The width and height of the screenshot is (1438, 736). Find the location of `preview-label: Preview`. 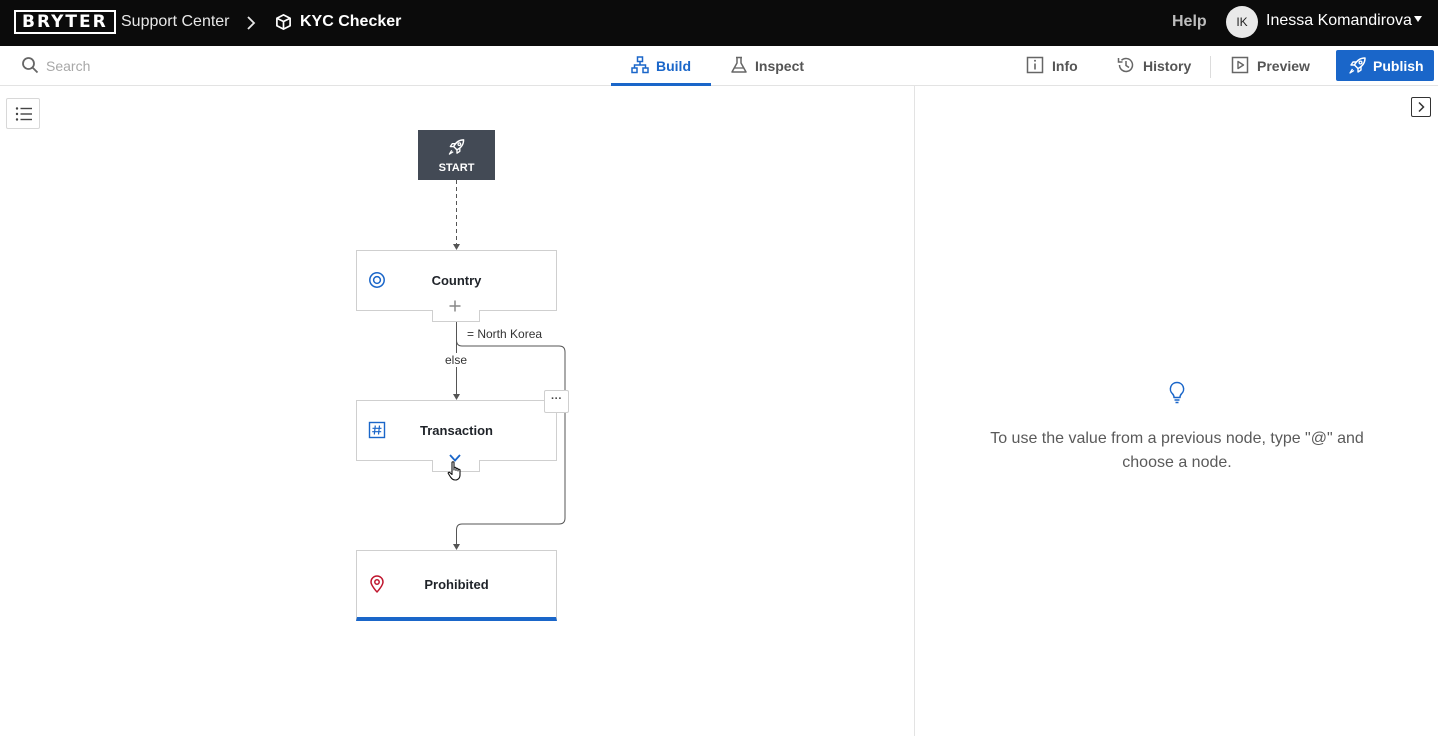

preview-label: Preview is located at coordinates (1283, 66).